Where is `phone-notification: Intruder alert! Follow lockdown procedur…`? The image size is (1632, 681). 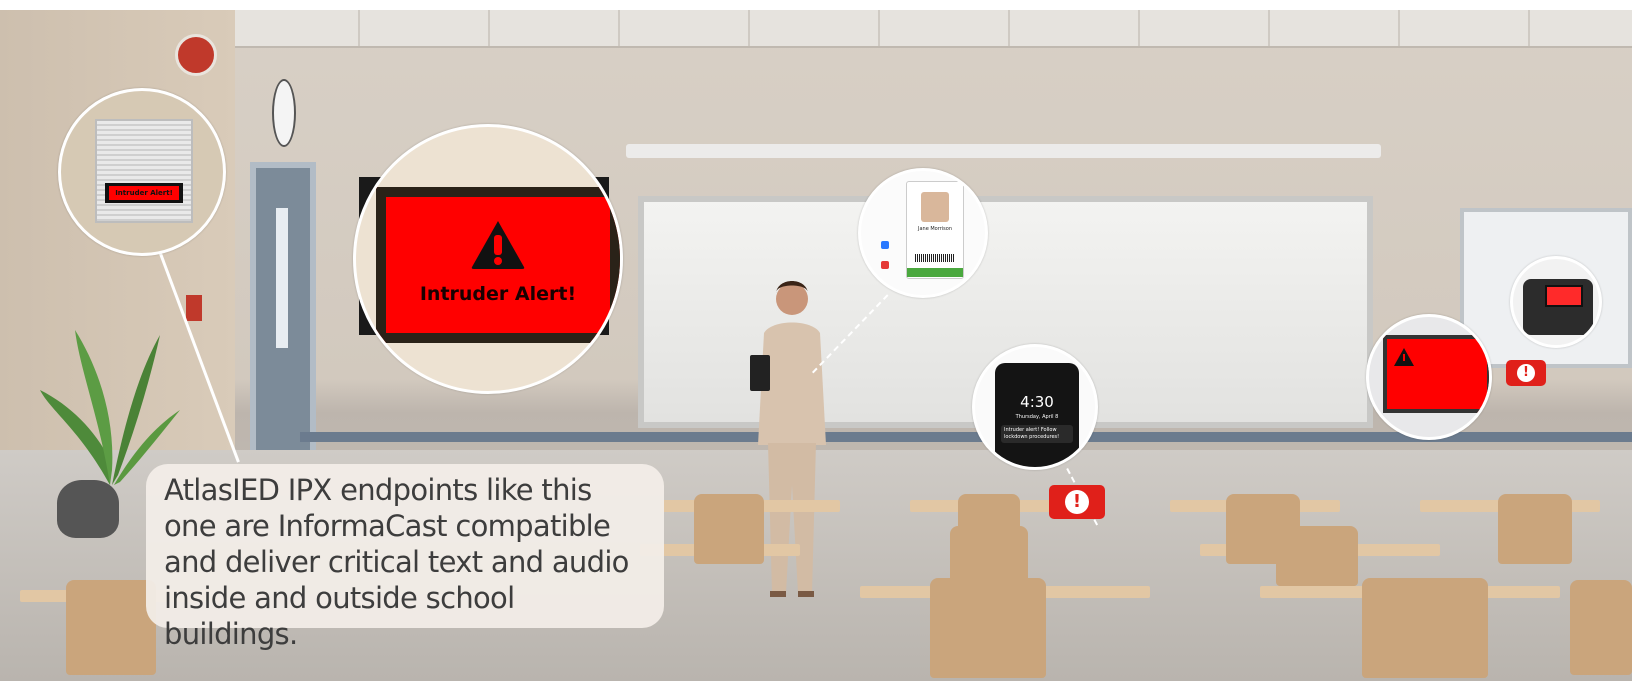
phone-notification: Intruder alert! Follow lockdown procedur… is located at coordinates (1037, 434).